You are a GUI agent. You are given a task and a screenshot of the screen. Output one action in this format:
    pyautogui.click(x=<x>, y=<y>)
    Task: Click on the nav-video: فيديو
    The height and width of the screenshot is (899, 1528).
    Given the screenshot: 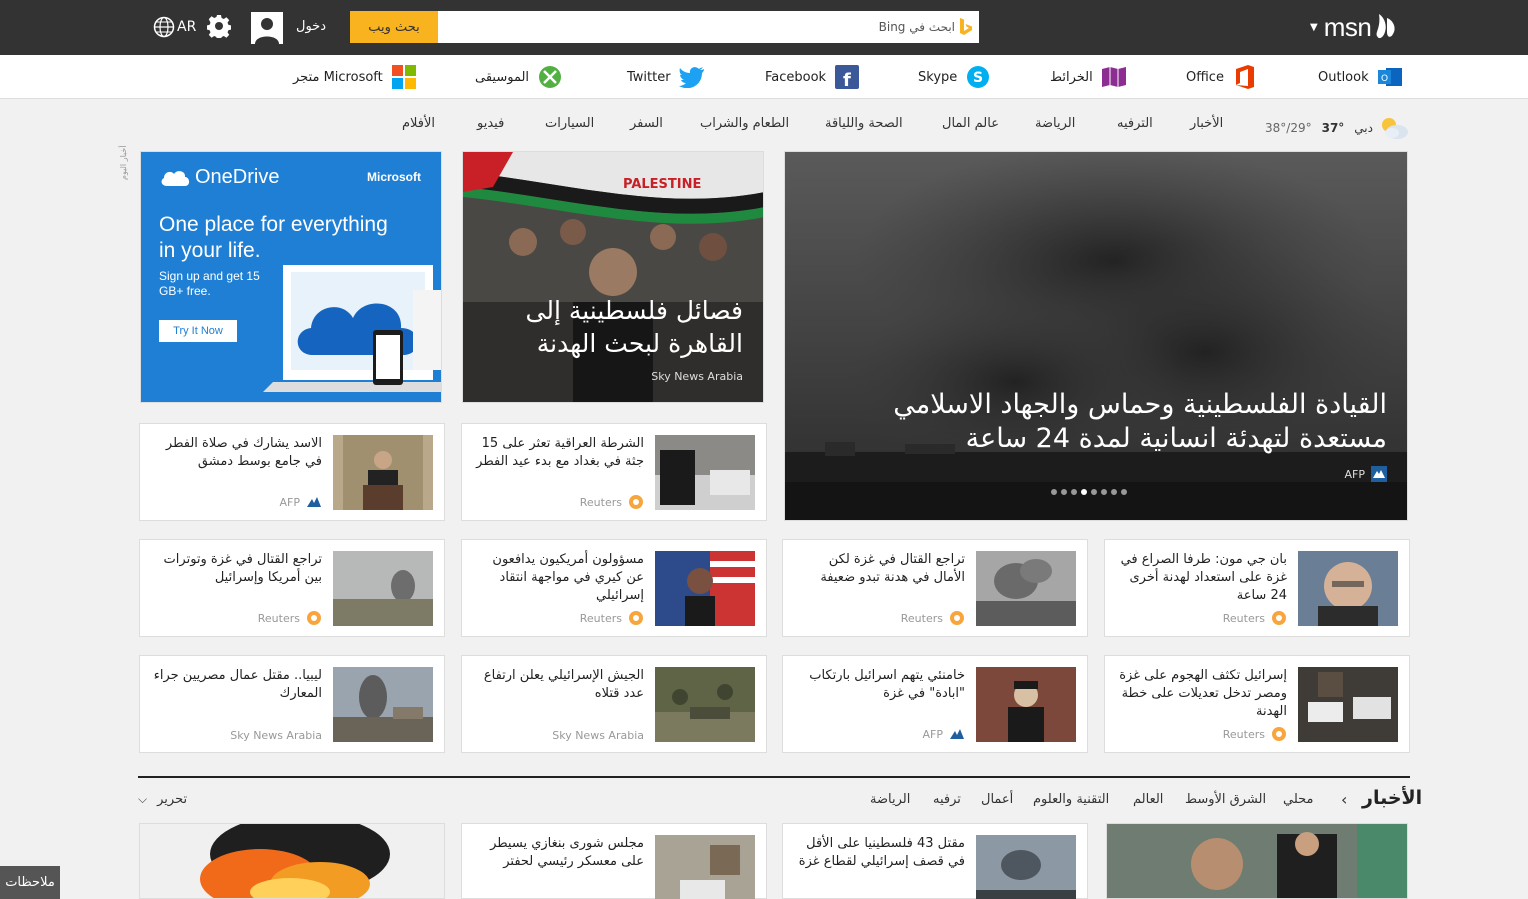 What is the action you would take?
    pyautogui.click(x=490, y=123)
    